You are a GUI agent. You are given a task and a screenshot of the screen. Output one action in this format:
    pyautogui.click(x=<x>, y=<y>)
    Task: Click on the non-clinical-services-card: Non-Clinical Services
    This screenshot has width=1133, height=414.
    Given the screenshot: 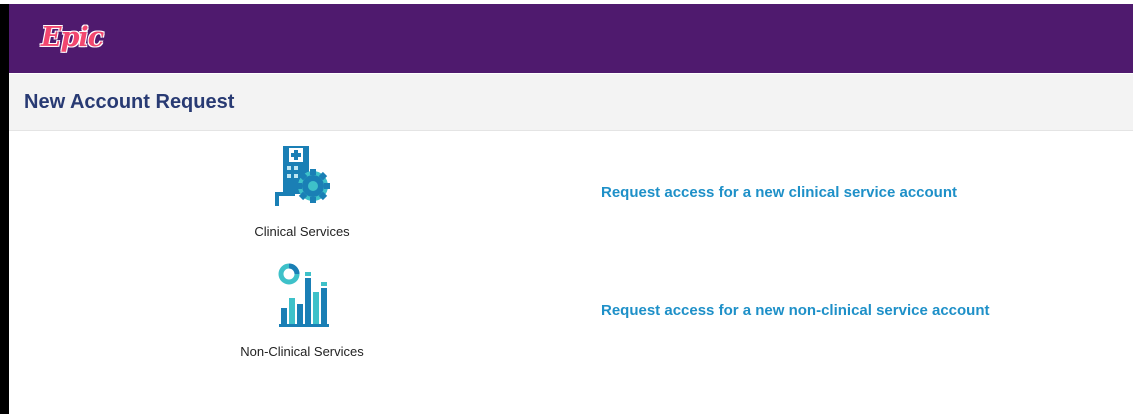 What is the action you would take?
    pyautogui.click(x=302, y=312)
    